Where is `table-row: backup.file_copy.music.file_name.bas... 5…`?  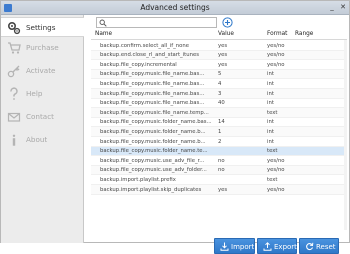
table-row: backup.file_copy.music.file_name.bas... 5… is located at coordinates (219, 74).